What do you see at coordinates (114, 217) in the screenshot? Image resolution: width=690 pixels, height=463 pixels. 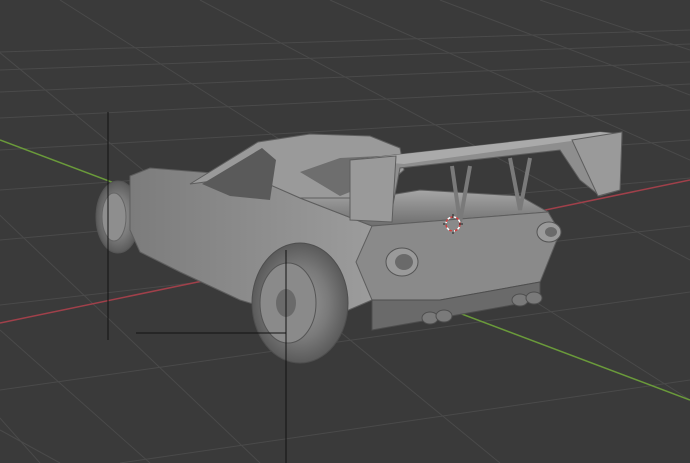 I see `front-left-rim` at bounding box center [114, 217].